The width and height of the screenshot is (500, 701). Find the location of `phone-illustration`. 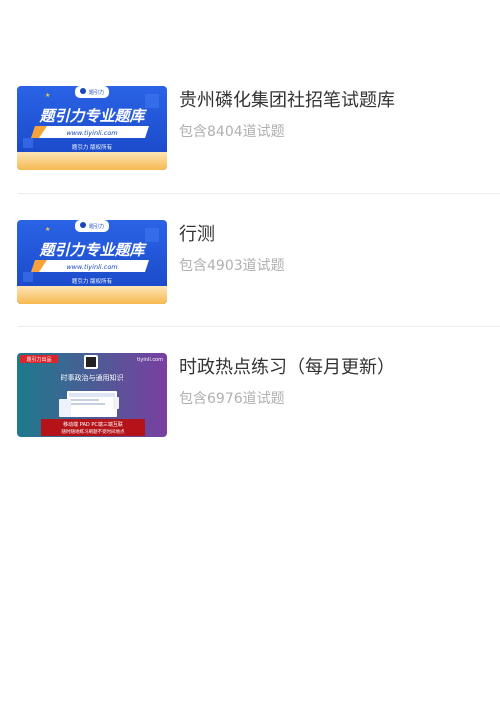

phone-illustration is located at coordinates (116, 403).